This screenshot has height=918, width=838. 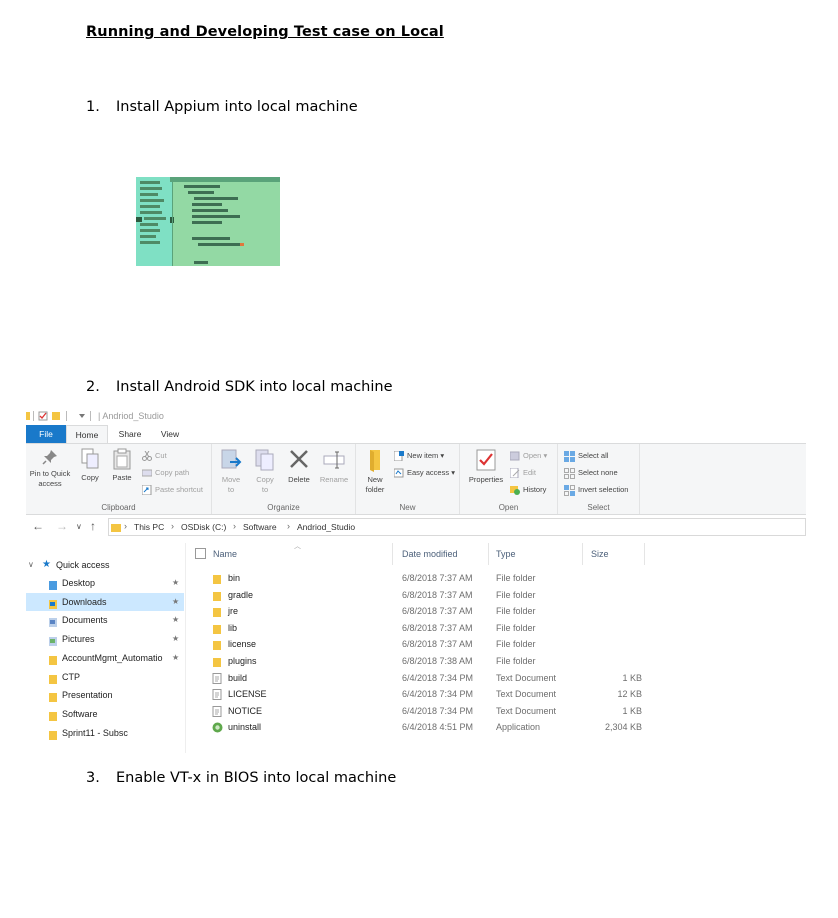 What do you see at coordinates (87, 695) in the screenshot?
I see `sidebar-item-label: Presentation` at bounding box center [87, 695].